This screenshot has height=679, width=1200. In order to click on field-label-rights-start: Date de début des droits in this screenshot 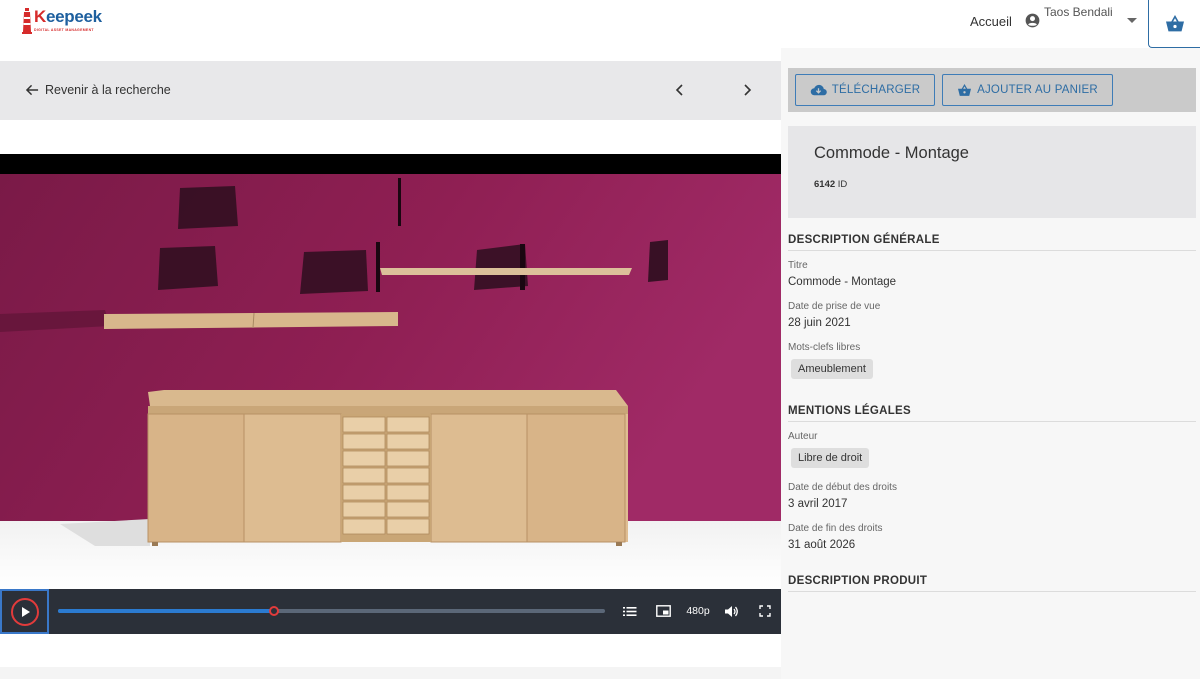, I will do `click(842, 487)`.